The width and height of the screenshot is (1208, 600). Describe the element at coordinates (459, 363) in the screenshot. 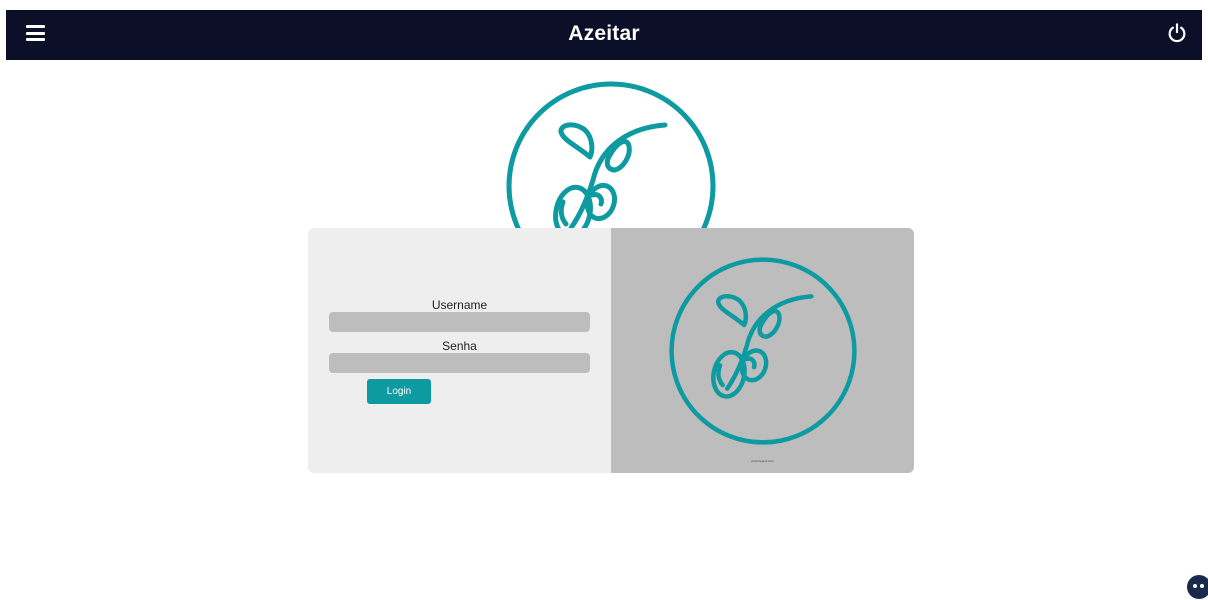

I see `password-input` at that location.